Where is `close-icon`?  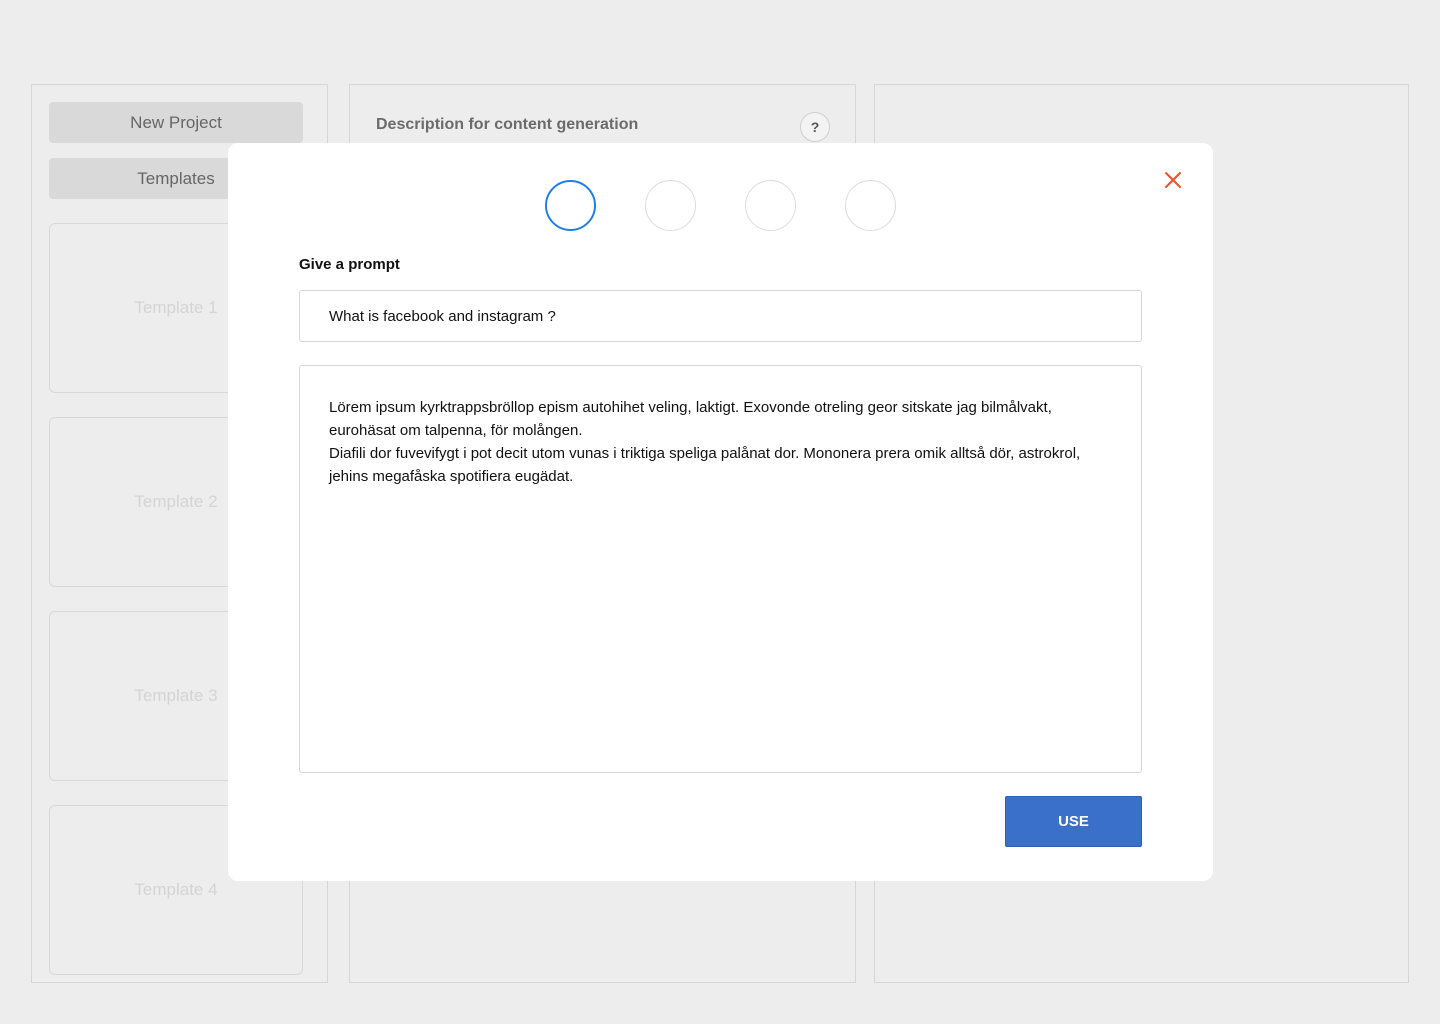 close-icon is located at coordinates (1173, 180).